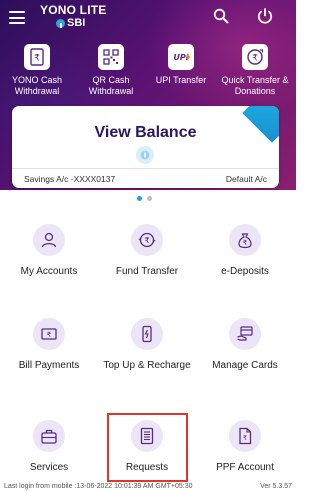 The width and height of the screenshot is (320, 493). I want to click on ppf-document-icon: ₹, so click(245, 436).